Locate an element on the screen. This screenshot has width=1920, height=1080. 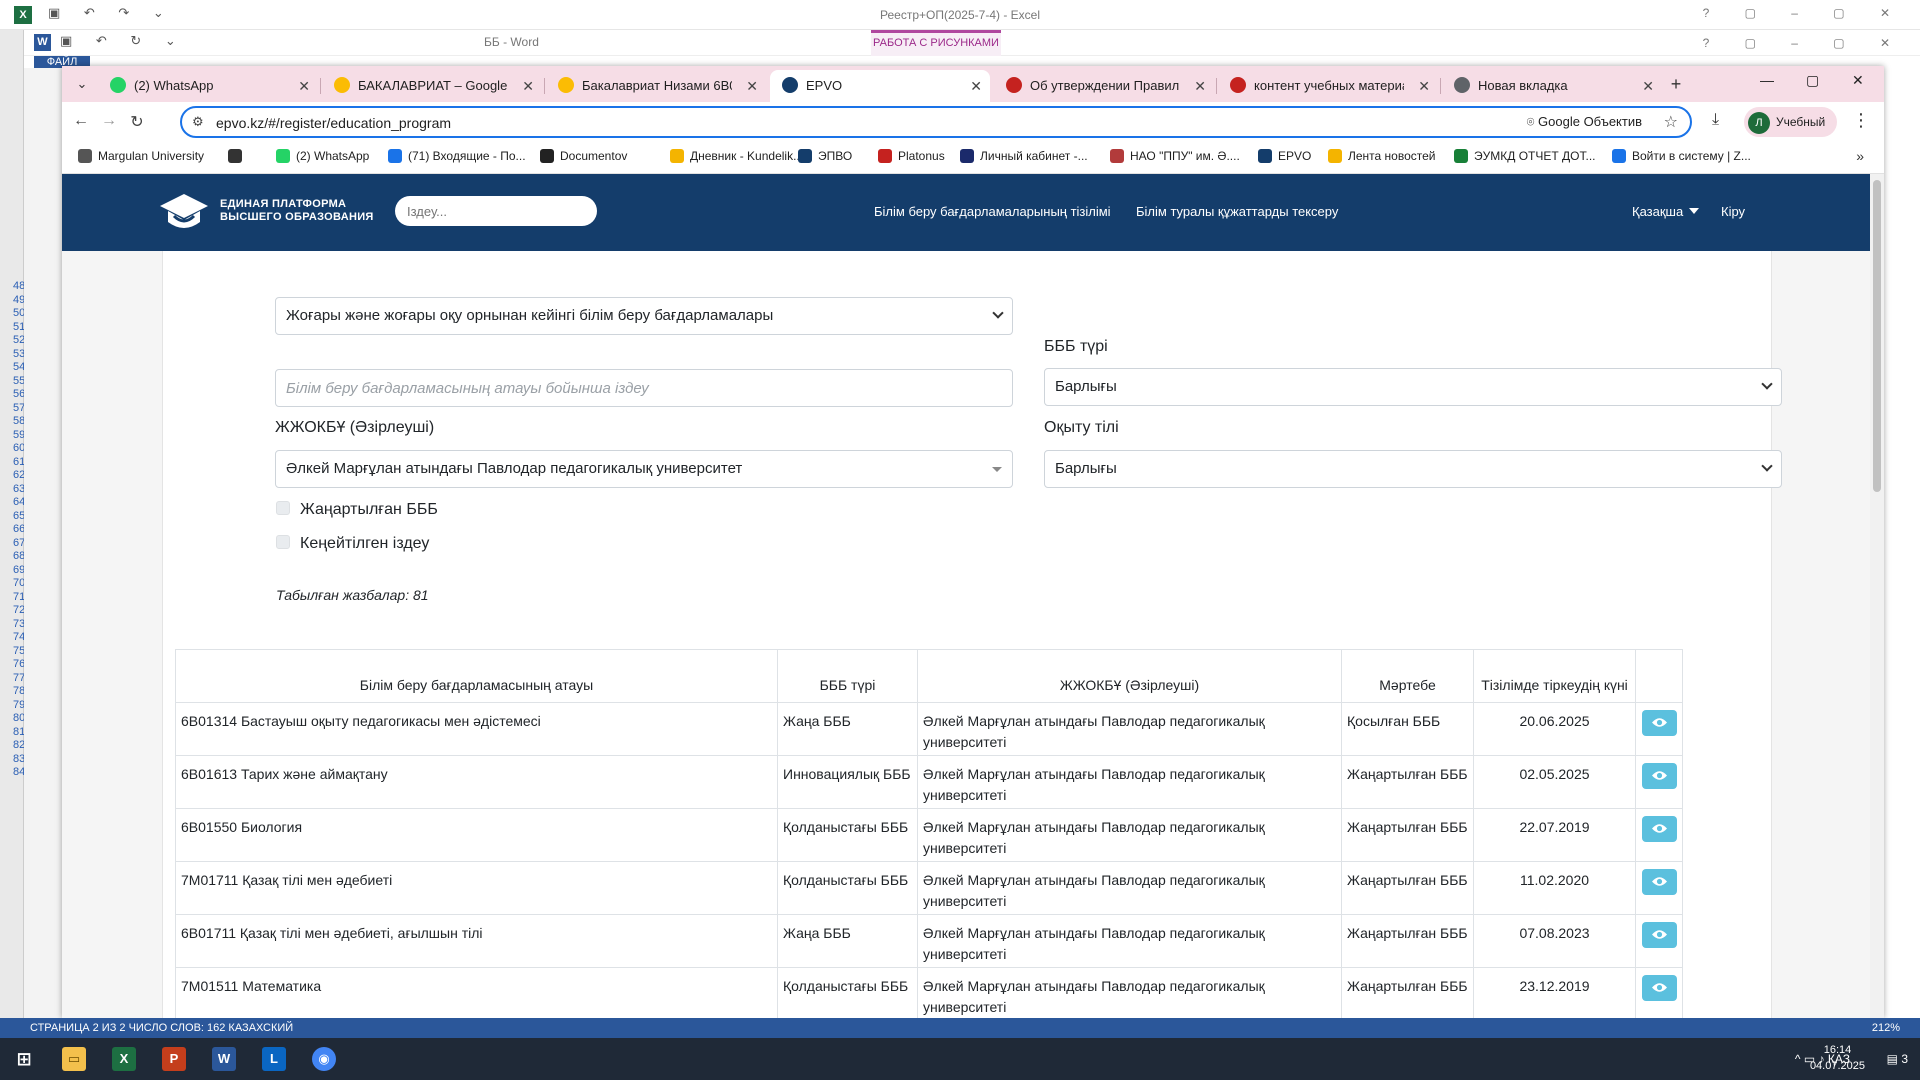
bookmarks-overflow-icon: » is located at coordinates (1860, 156).